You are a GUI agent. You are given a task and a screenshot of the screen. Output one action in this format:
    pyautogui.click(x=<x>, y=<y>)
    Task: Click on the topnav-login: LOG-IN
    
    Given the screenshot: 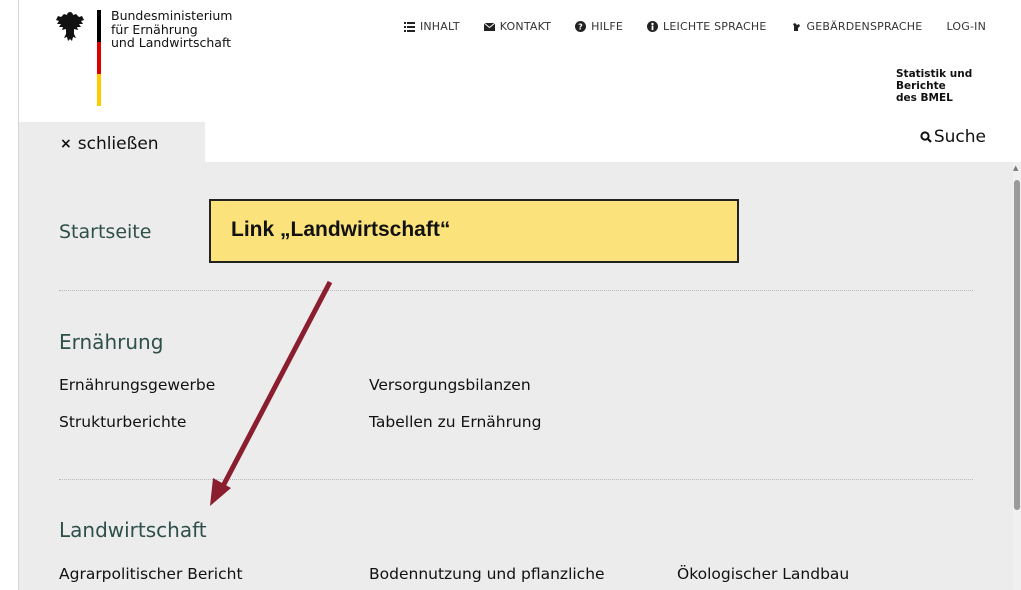 What is the action you would take?
    pyautogui.click(x=966, y=26)
    